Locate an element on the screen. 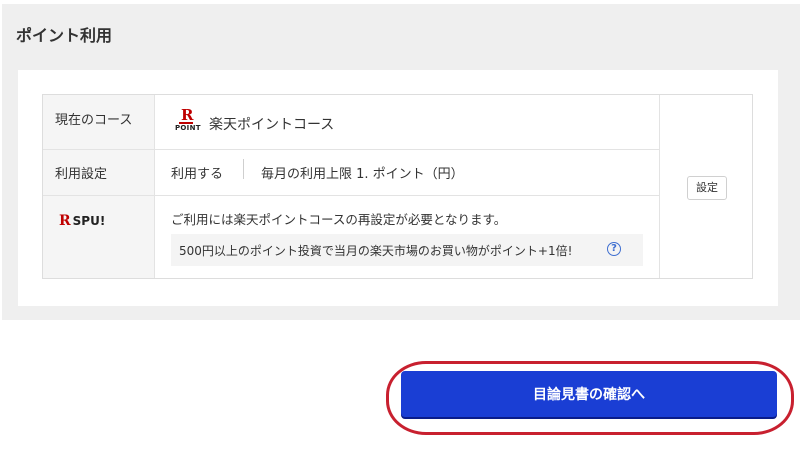 This screenshot has height=453, width=803. course-label: 現在のコース is located at coordinates (94, 120).